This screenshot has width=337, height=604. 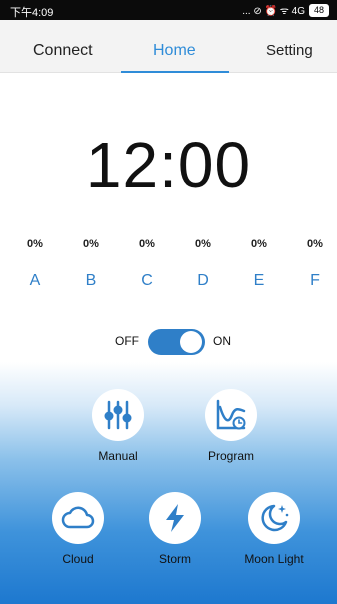 What do you see at coordinates (203, 280) in the screenshot?
I see `channel-label: D` at bounding box center [203, 280].